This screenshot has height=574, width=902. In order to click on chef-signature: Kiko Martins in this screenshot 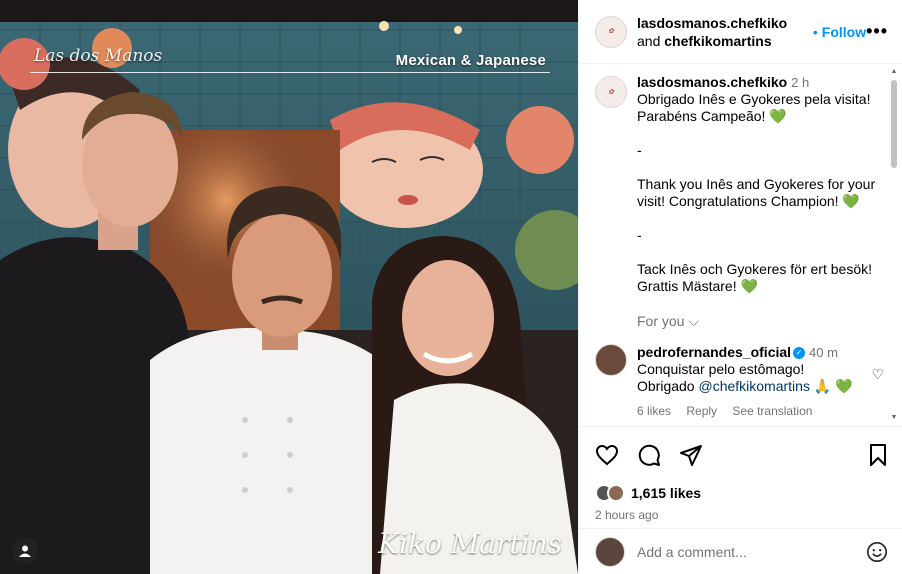, I will do `click(470, 543)`.